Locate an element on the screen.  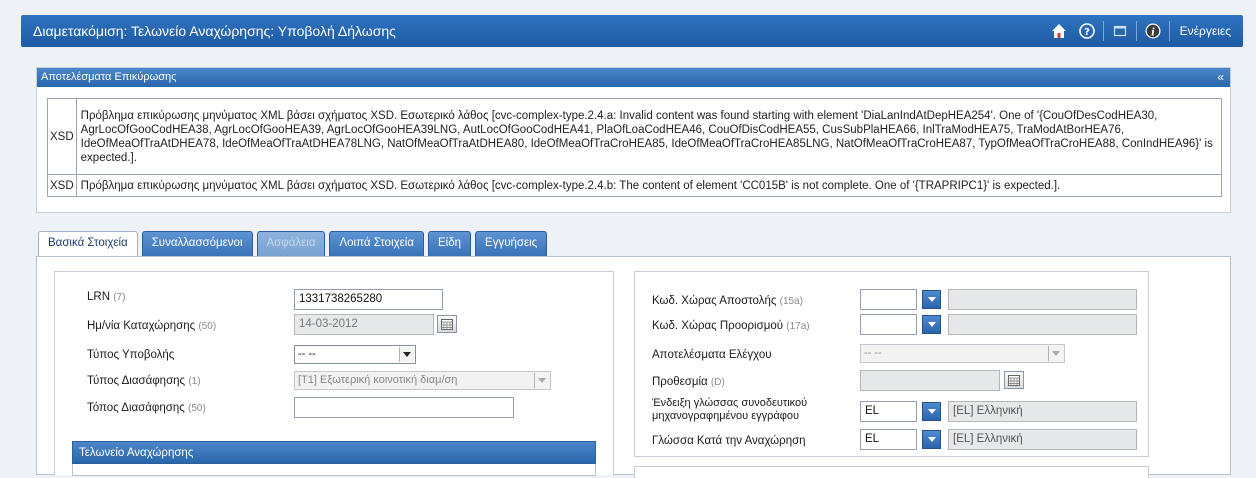
tab-other-info: Λοιπά Στοιχεία is located at coordinates (376, 243).